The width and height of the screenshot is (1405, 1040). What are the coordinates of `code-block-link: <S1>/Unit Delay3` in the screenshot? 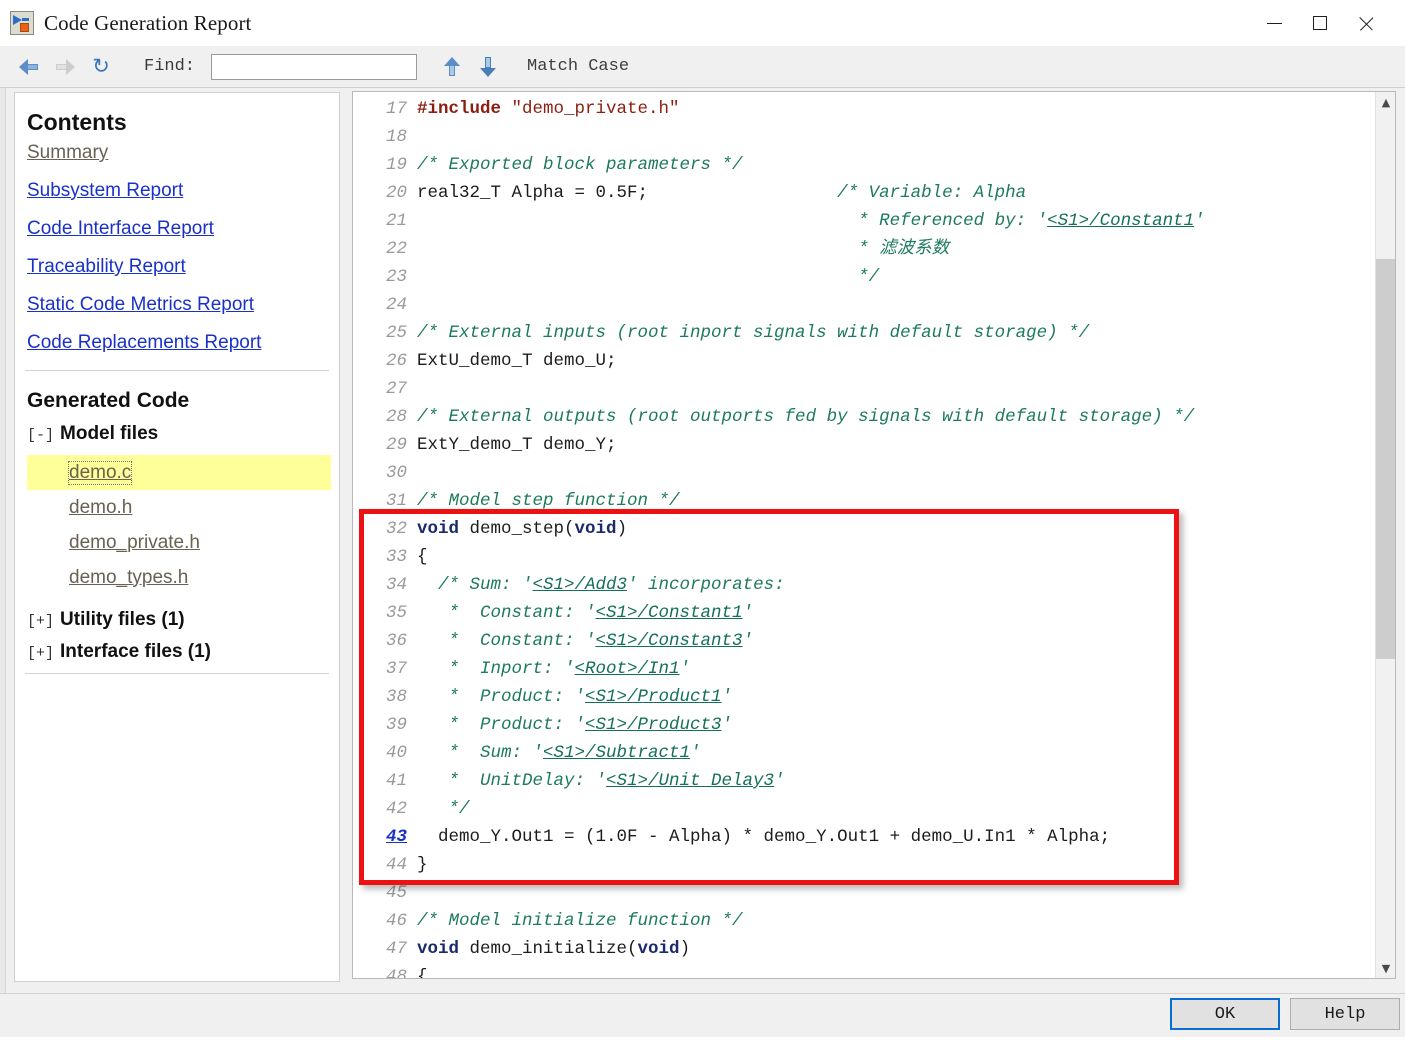 It's located at (690, 781).